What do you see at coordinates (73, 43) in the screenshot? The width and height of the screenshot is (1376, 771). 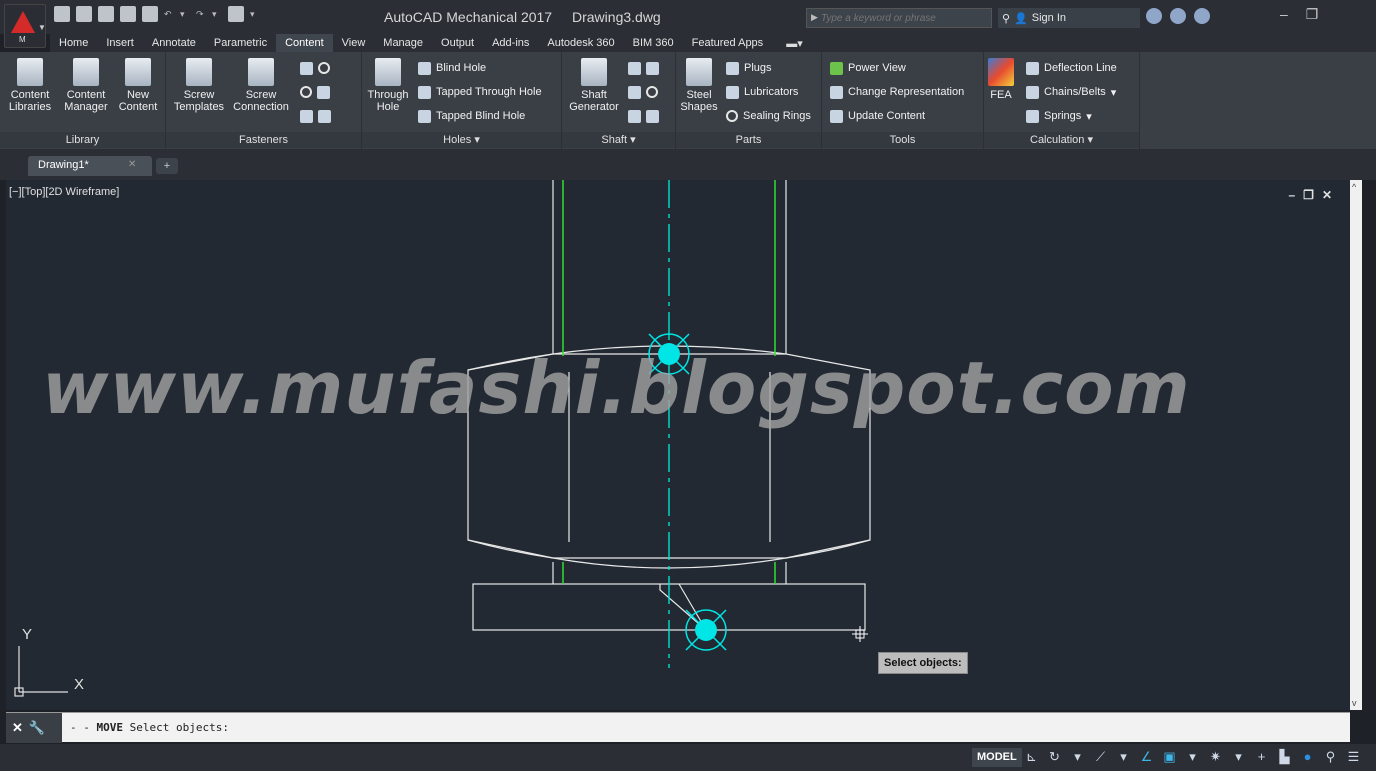 I see `tab-home: Home` at bounding box center [73, 43].